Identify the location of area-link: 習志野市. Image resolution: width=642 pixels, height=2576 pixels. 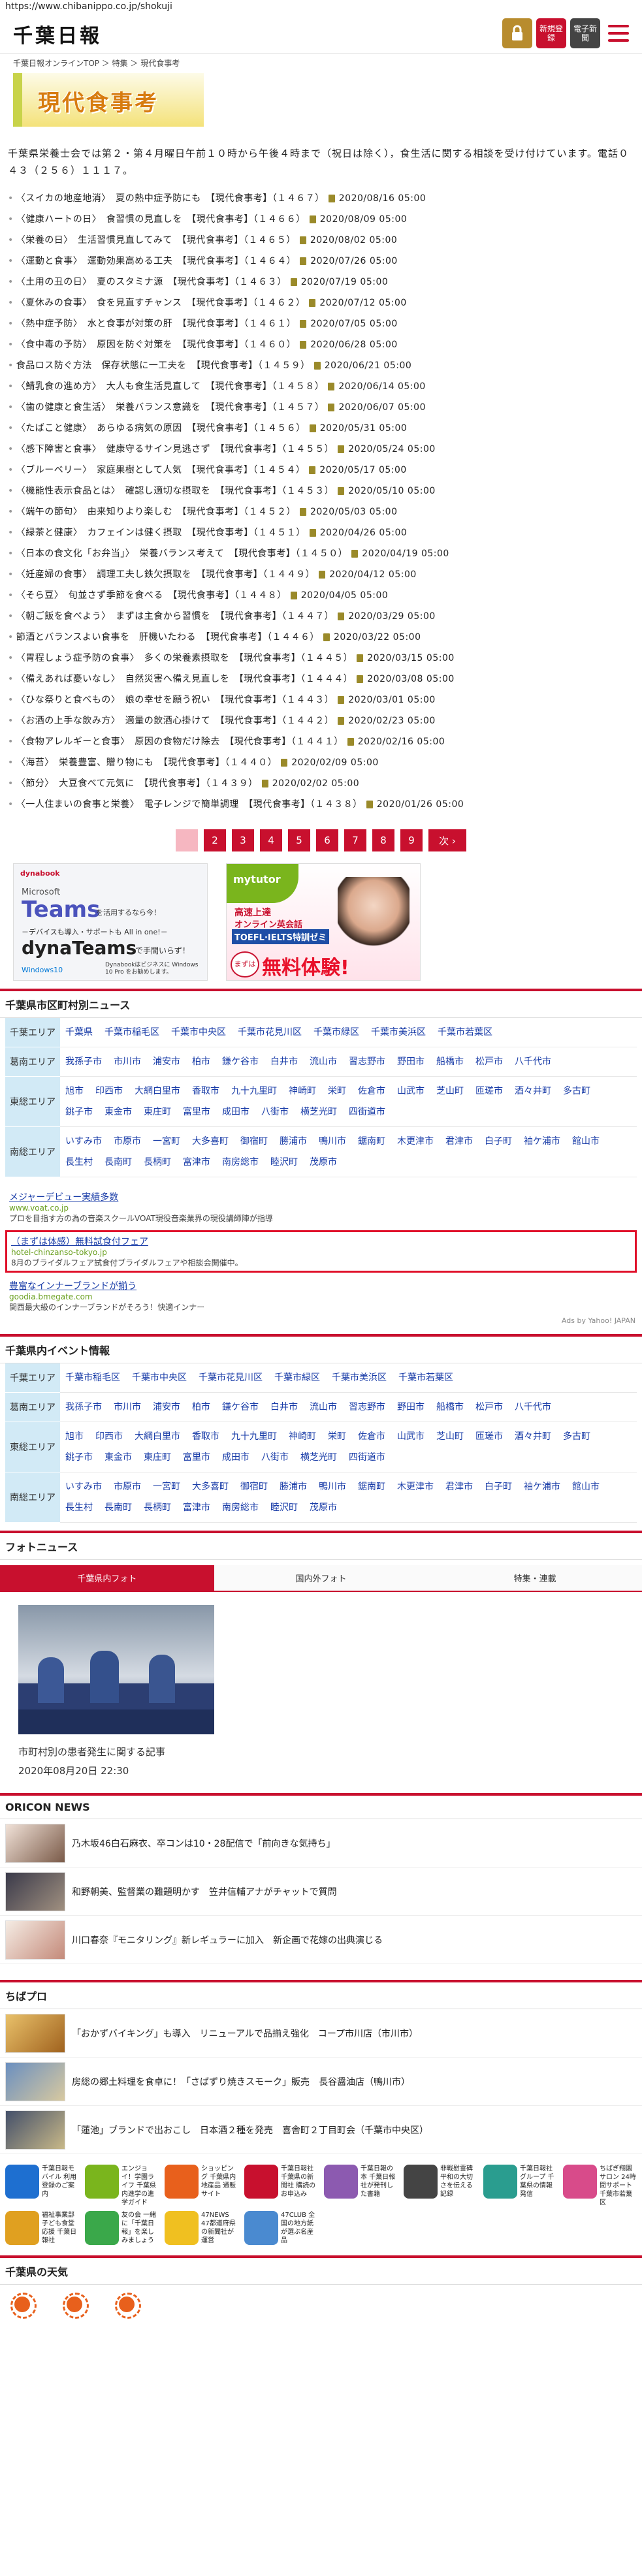
(367, 1408).